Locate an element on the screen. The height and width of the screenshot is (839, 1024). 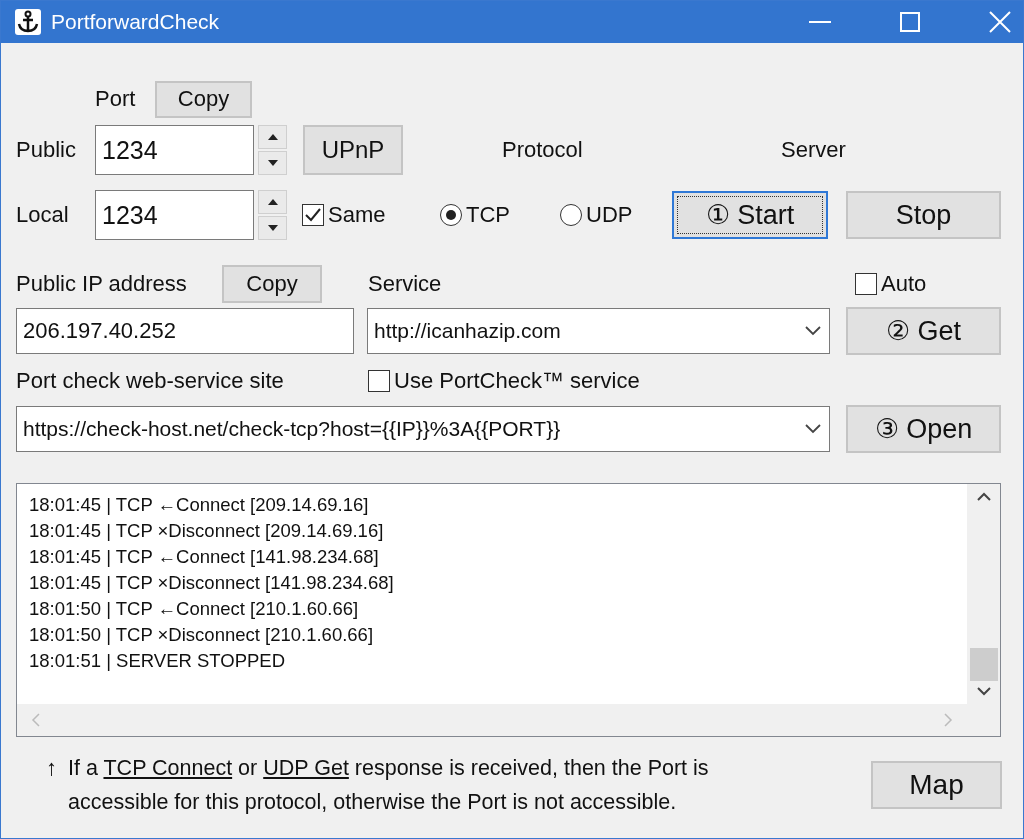
checkbox: Auto is located at coordinates (891, 284).